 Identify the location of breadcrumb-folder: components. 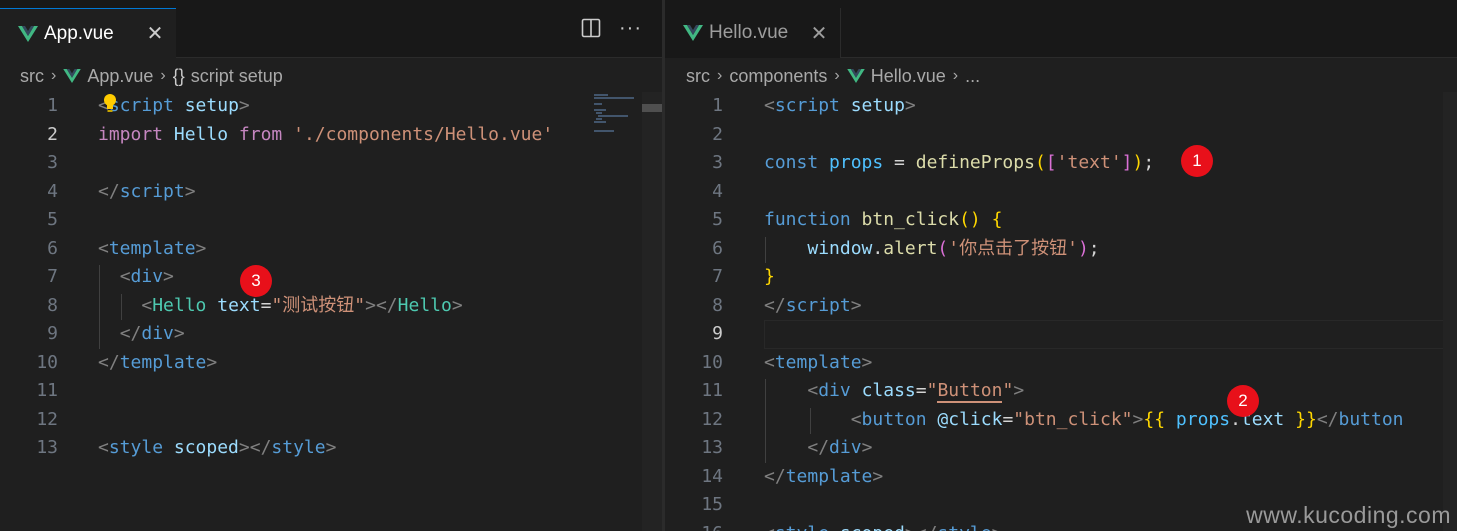
(778, 76).